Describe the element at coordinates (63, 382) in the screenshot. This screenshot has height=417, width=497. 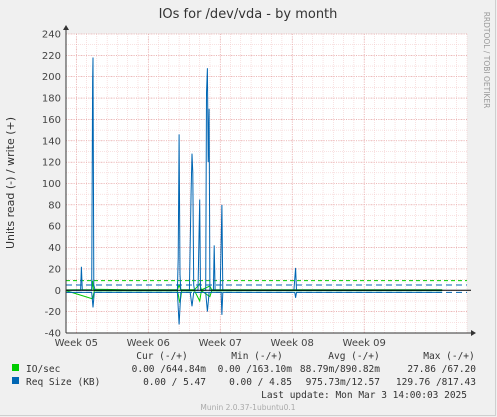
I see `legend-name-reqsize: Req Size (KB)` at that location.